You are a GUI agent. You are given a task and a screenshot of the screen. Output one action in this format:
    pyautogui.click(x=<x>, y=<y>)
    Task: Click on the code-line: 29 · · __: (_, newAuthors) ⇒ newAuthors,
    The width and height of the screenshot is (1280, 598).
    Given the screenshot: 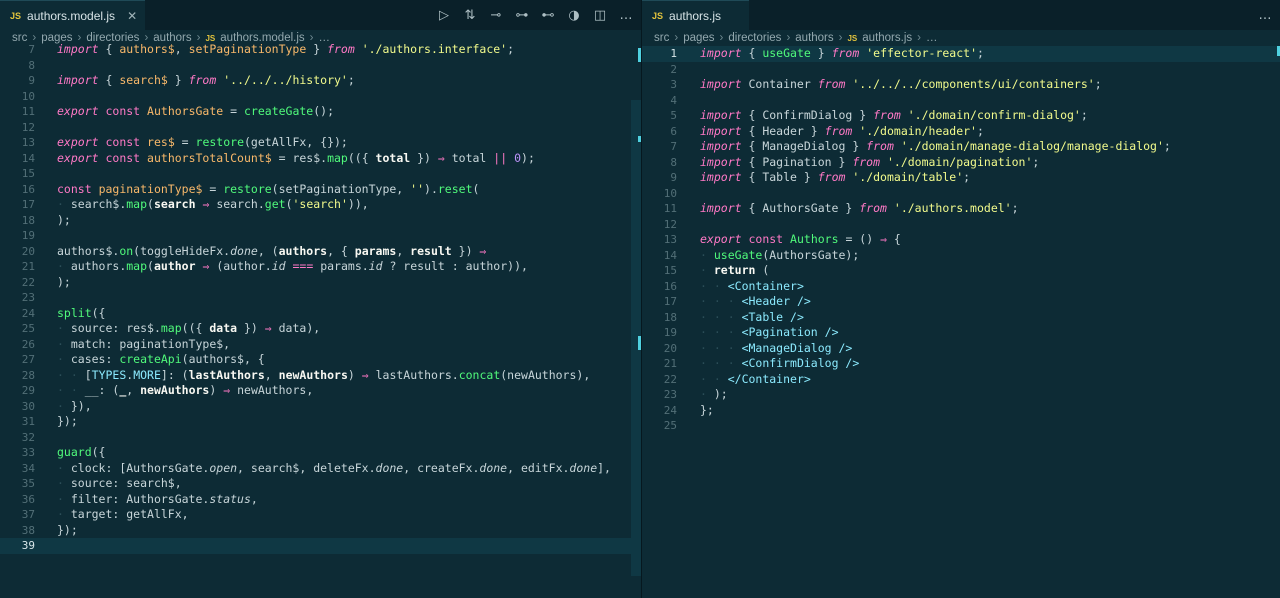 What is the action you would take?
    pyautogui.click(x=320, y=391)
    